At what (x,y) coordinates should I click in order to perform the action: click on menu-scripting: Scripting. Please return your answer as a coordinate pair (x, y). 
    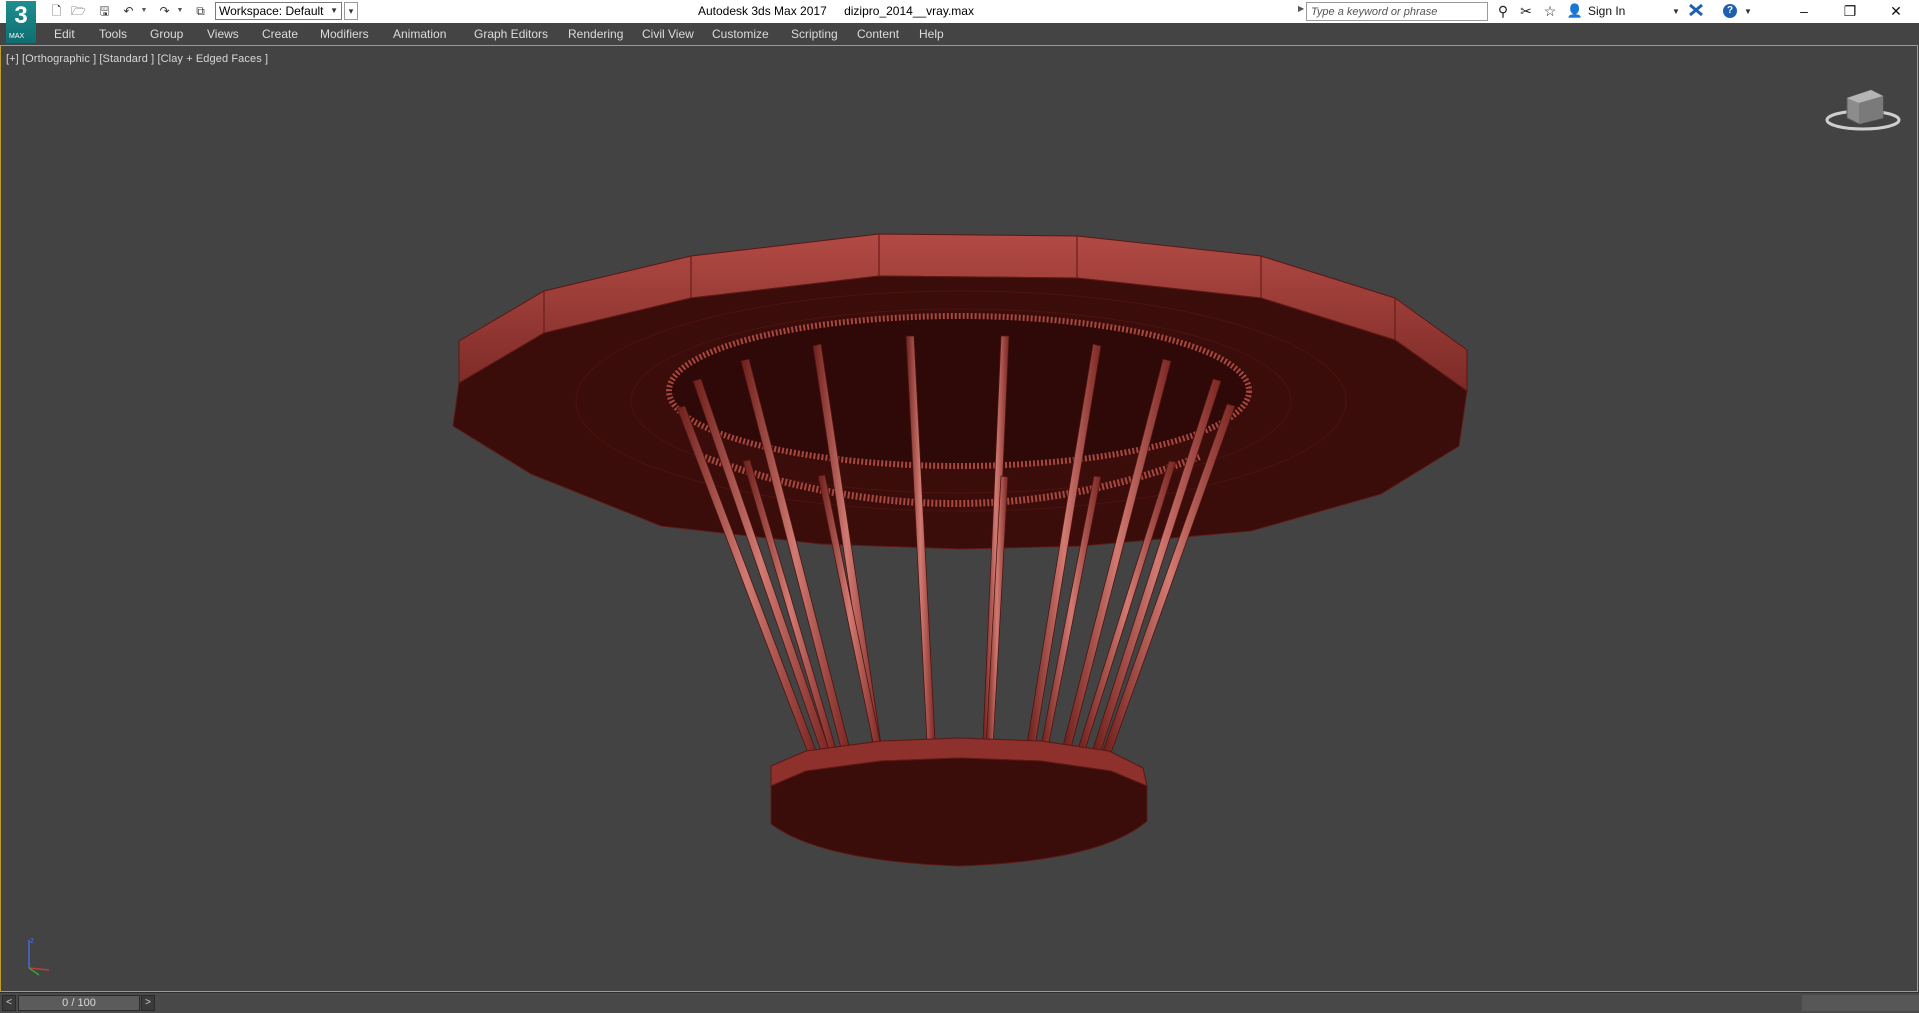
    Looking at the image, I should click on (814, 34).